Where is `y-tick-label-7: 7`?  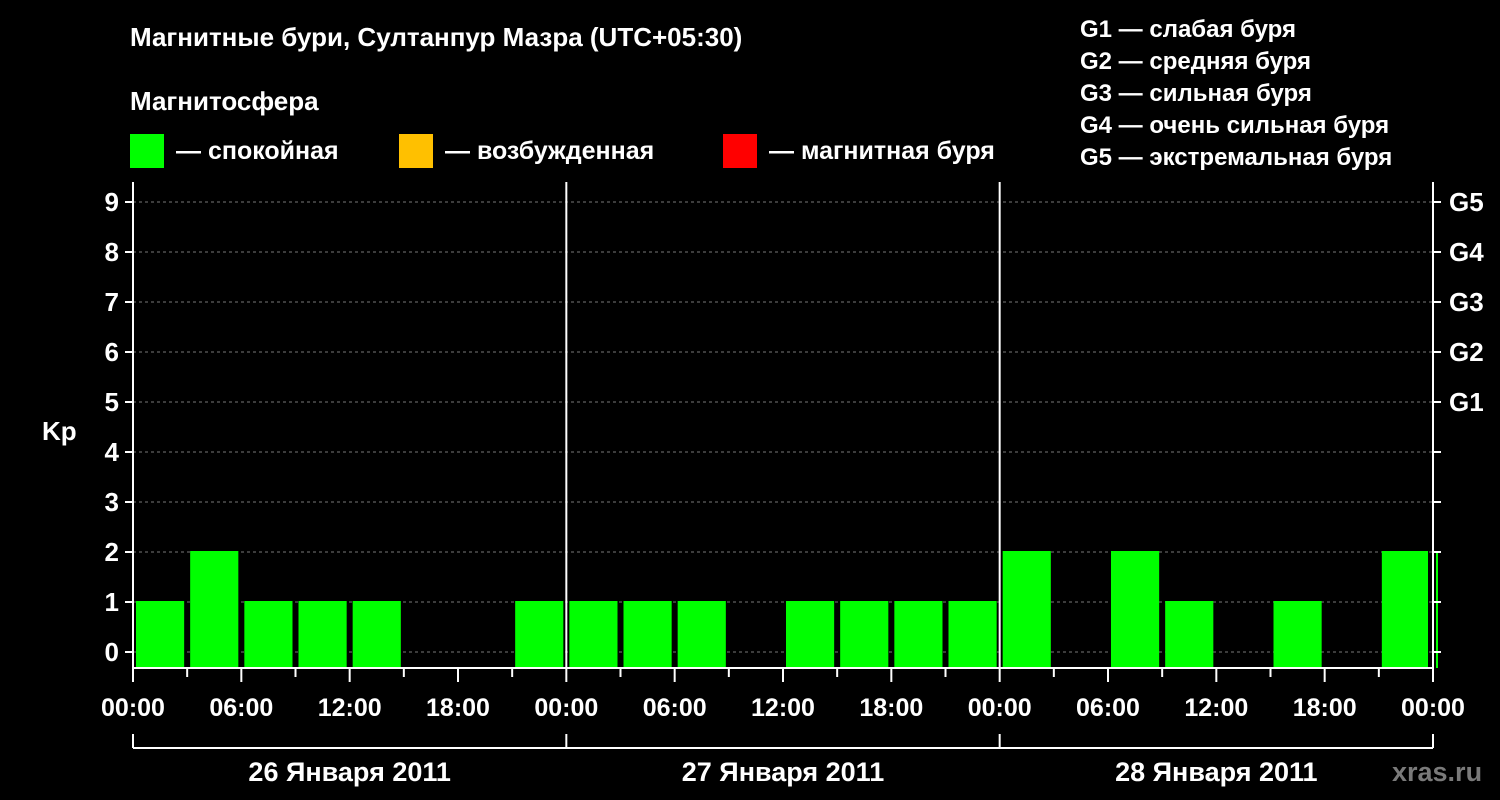
y-tick-label-7: 7 is located at coordinates (112, 302).